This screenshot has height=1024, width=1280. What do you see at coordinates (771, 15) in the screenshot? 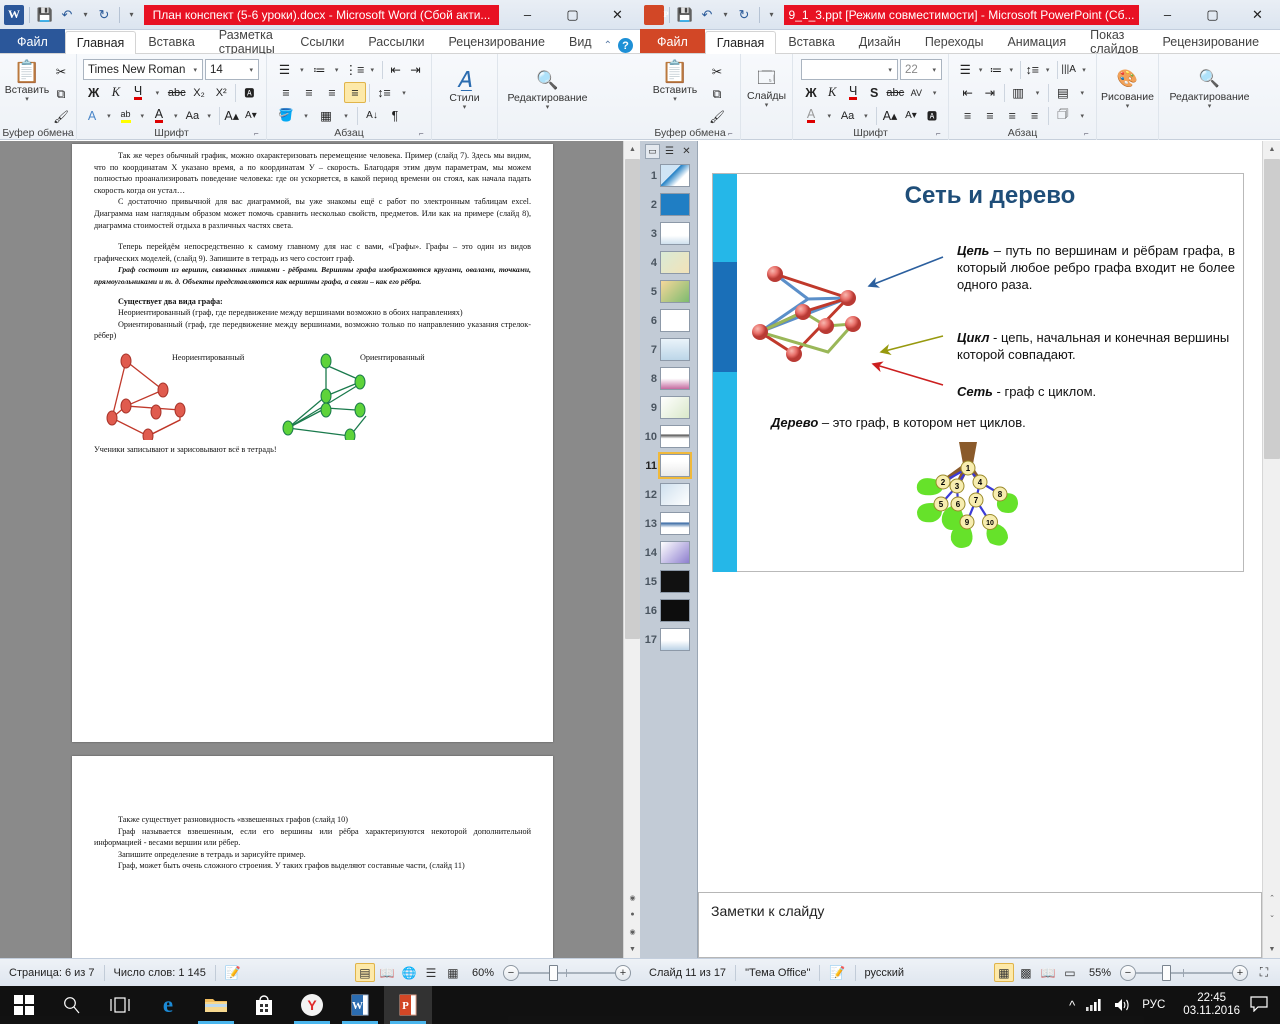
I see `customize-qat-icon: ▾` at bounding box center [771, 15].